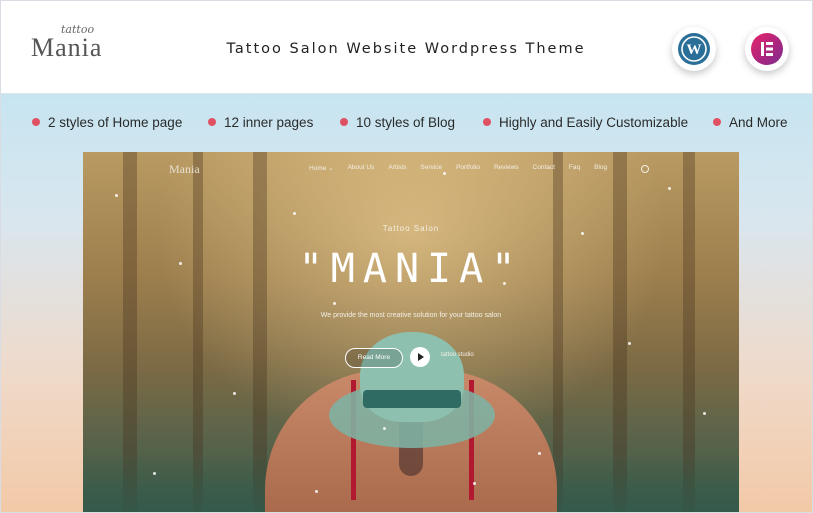  Describe the element at coordinates (457, 355) in the screenshot. I see `play-label: tattoo studio` at that location.